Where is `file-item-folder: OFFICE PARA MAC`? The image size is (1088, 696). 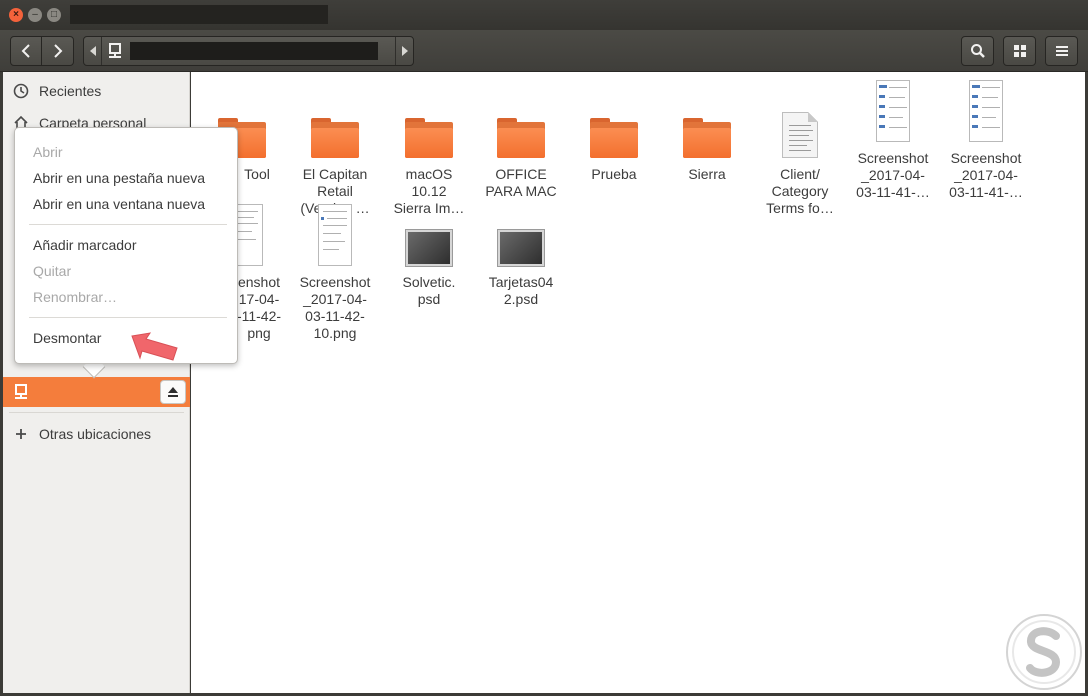 file-item-folder: OFFICE PARA MAC is located at coordinates (521, 147).